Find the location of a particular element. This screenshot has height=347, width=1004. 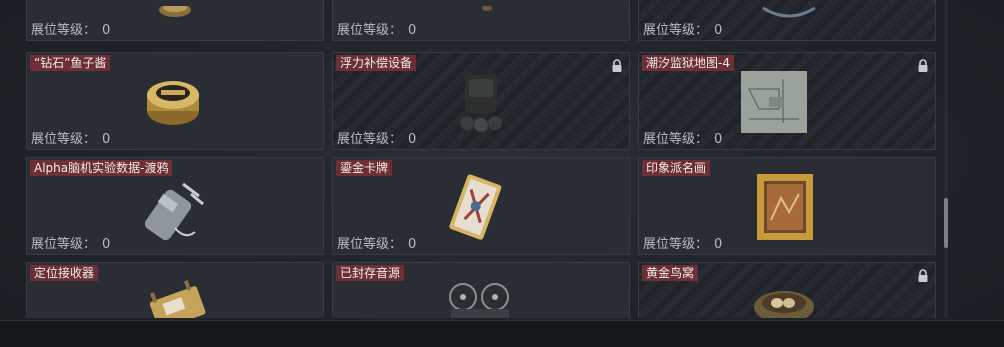

item-card: 浮力补偿设备 展位等级： 0 is located at coordinates (481, 101).